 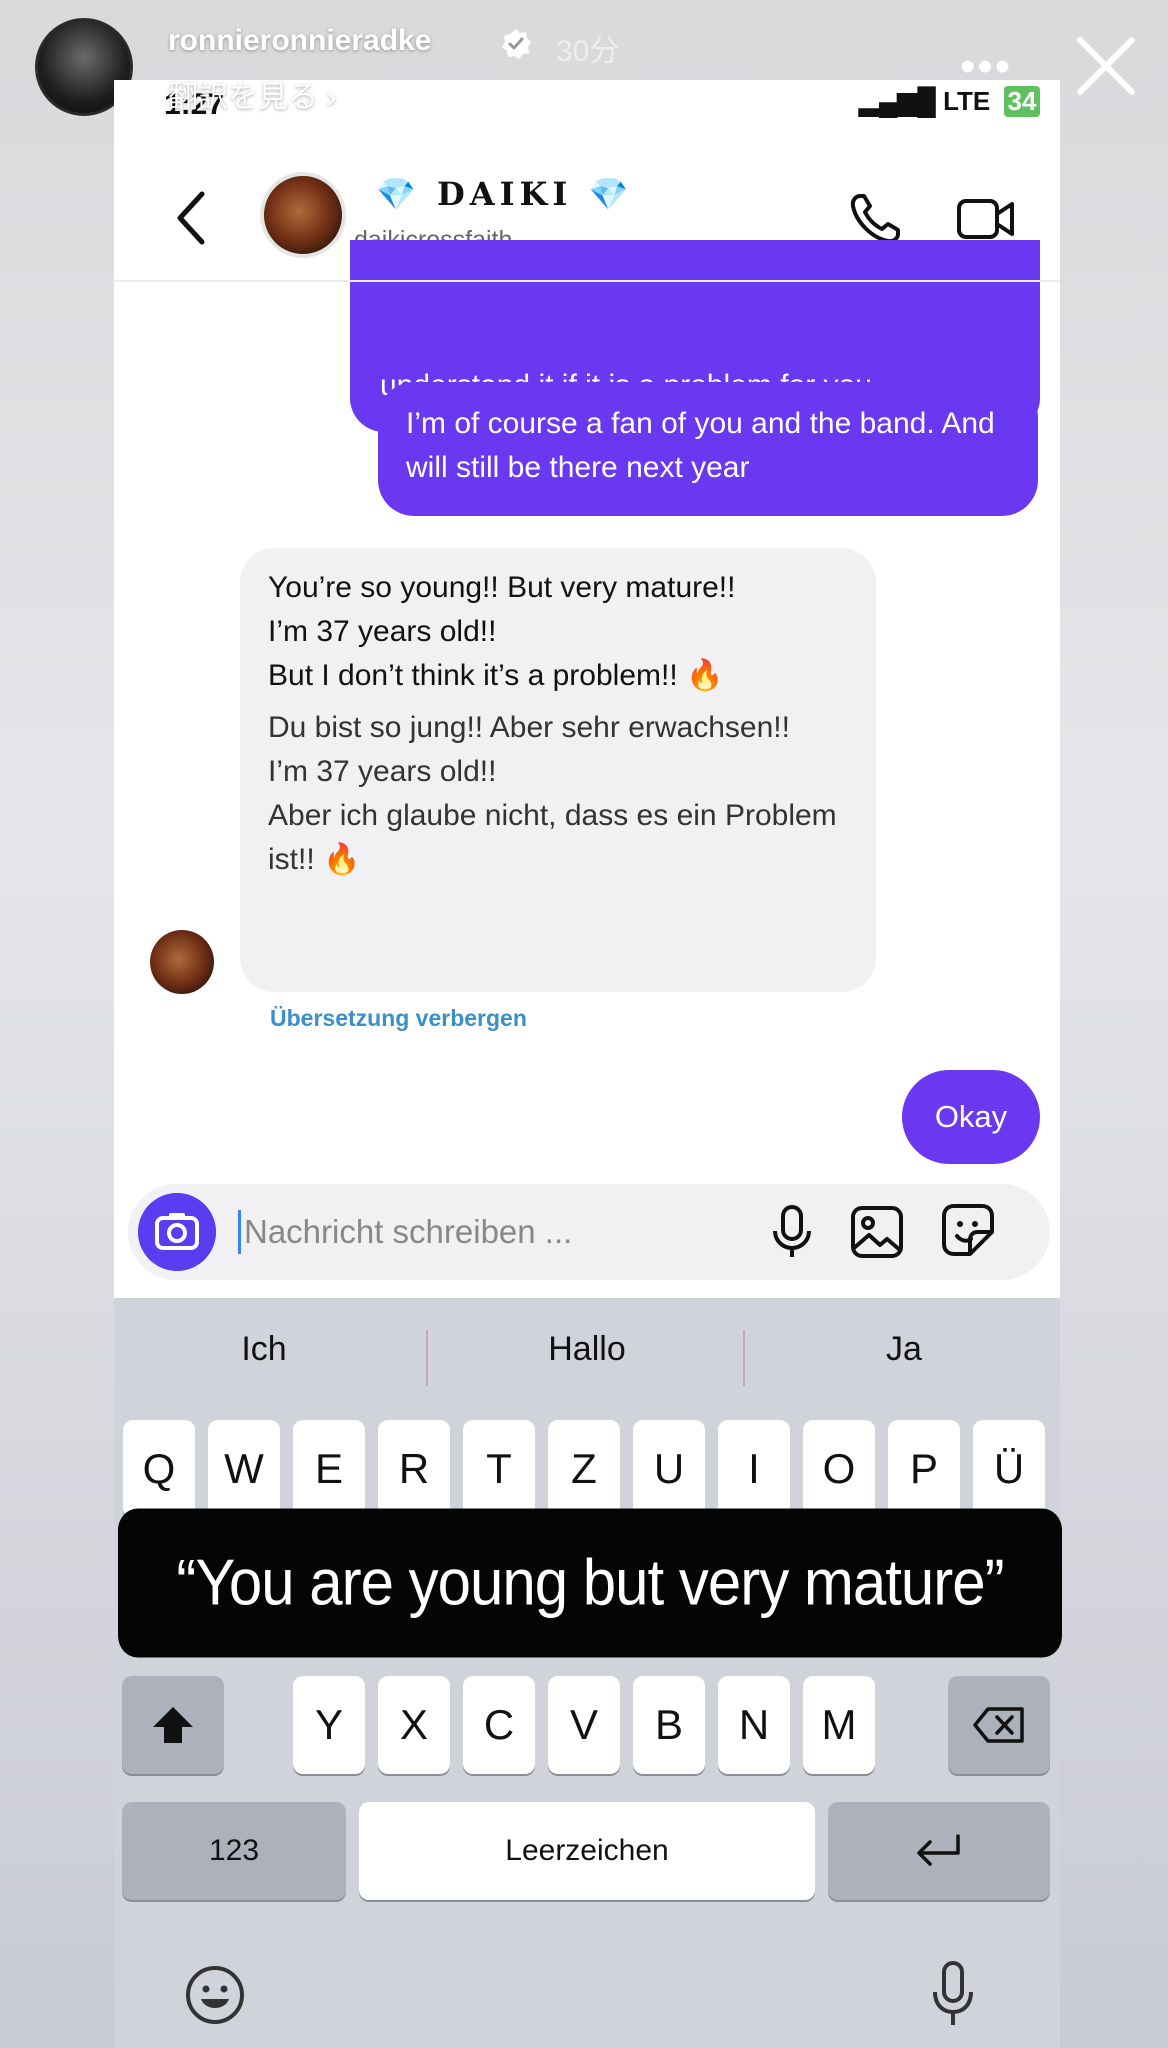 I want to click on return-key, so click(x=939, y=1851).